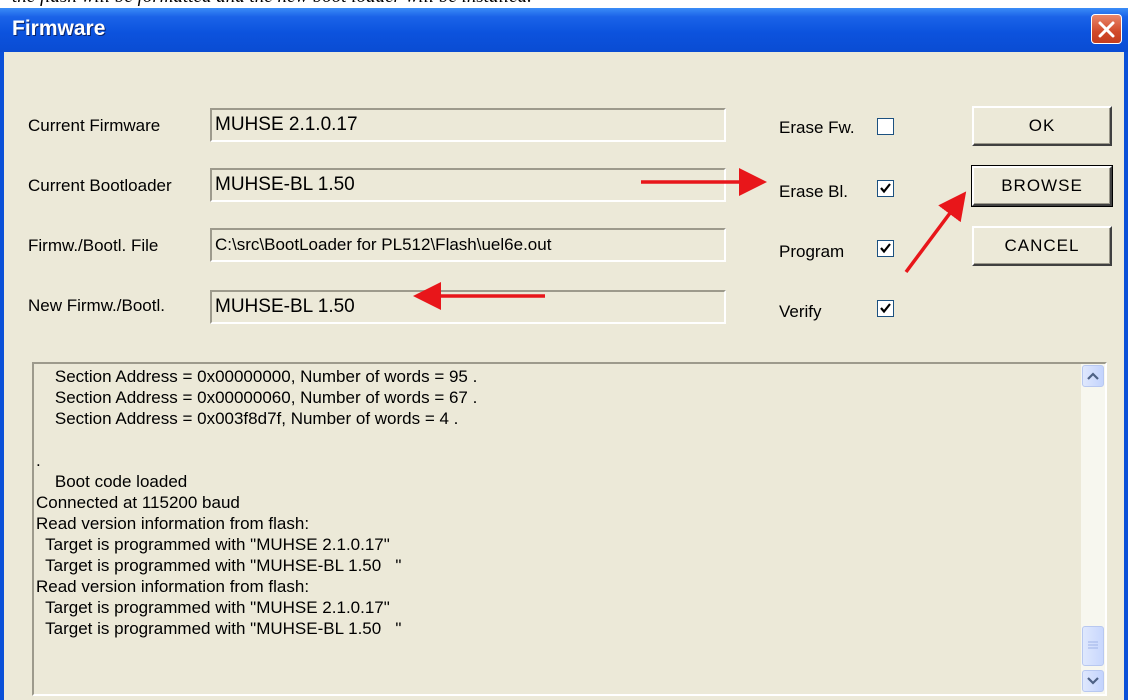  What do you see at coordinates (468, 125) in the screenshot?
I see `current-firmware-field: MUHSE 2.1.0.17` at bounding box center [468, 125].